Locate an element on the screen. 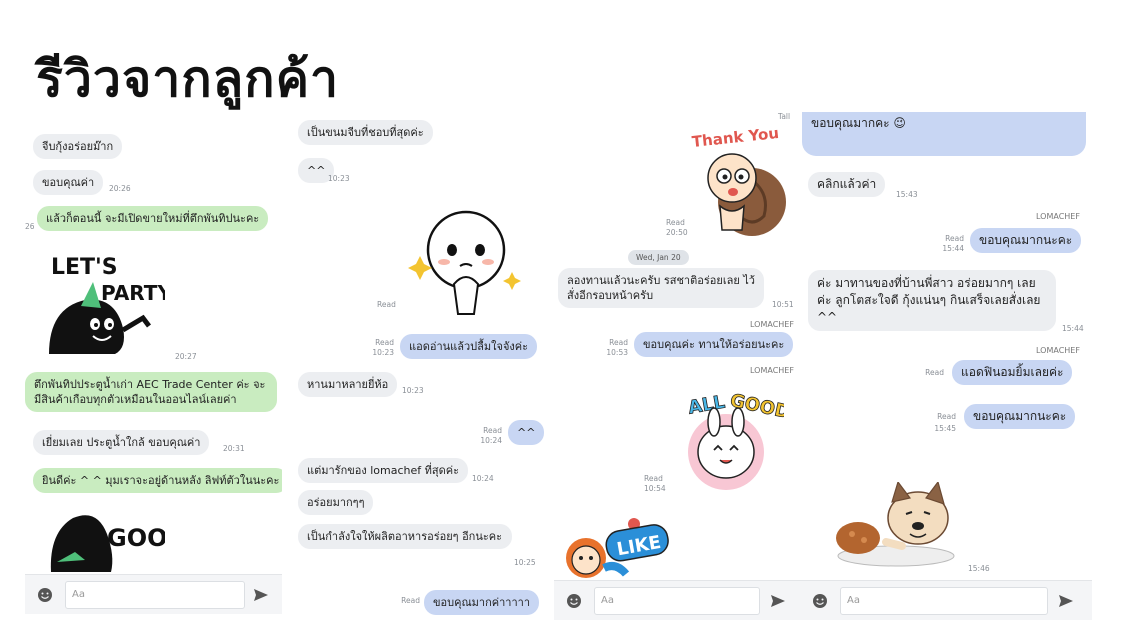 The image size is (1127, 634). goo-sticker: GOO is located at coordinates (106, 539).